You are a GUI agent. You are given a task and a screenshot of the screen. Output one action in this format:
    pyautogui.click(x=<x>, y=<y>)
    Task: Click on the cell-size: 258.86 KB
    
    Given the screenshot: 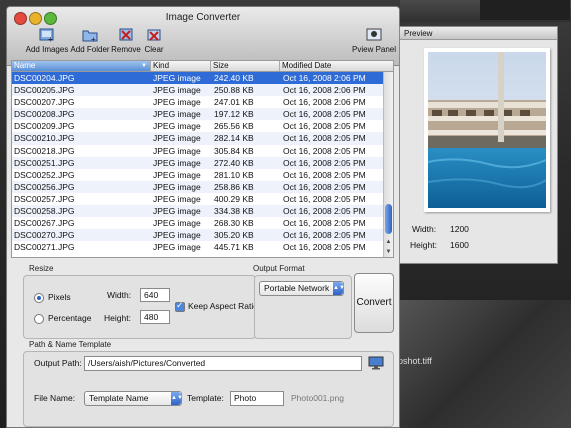 What is the action you would take?
    pyautogui.click(x=234, y=186)
    